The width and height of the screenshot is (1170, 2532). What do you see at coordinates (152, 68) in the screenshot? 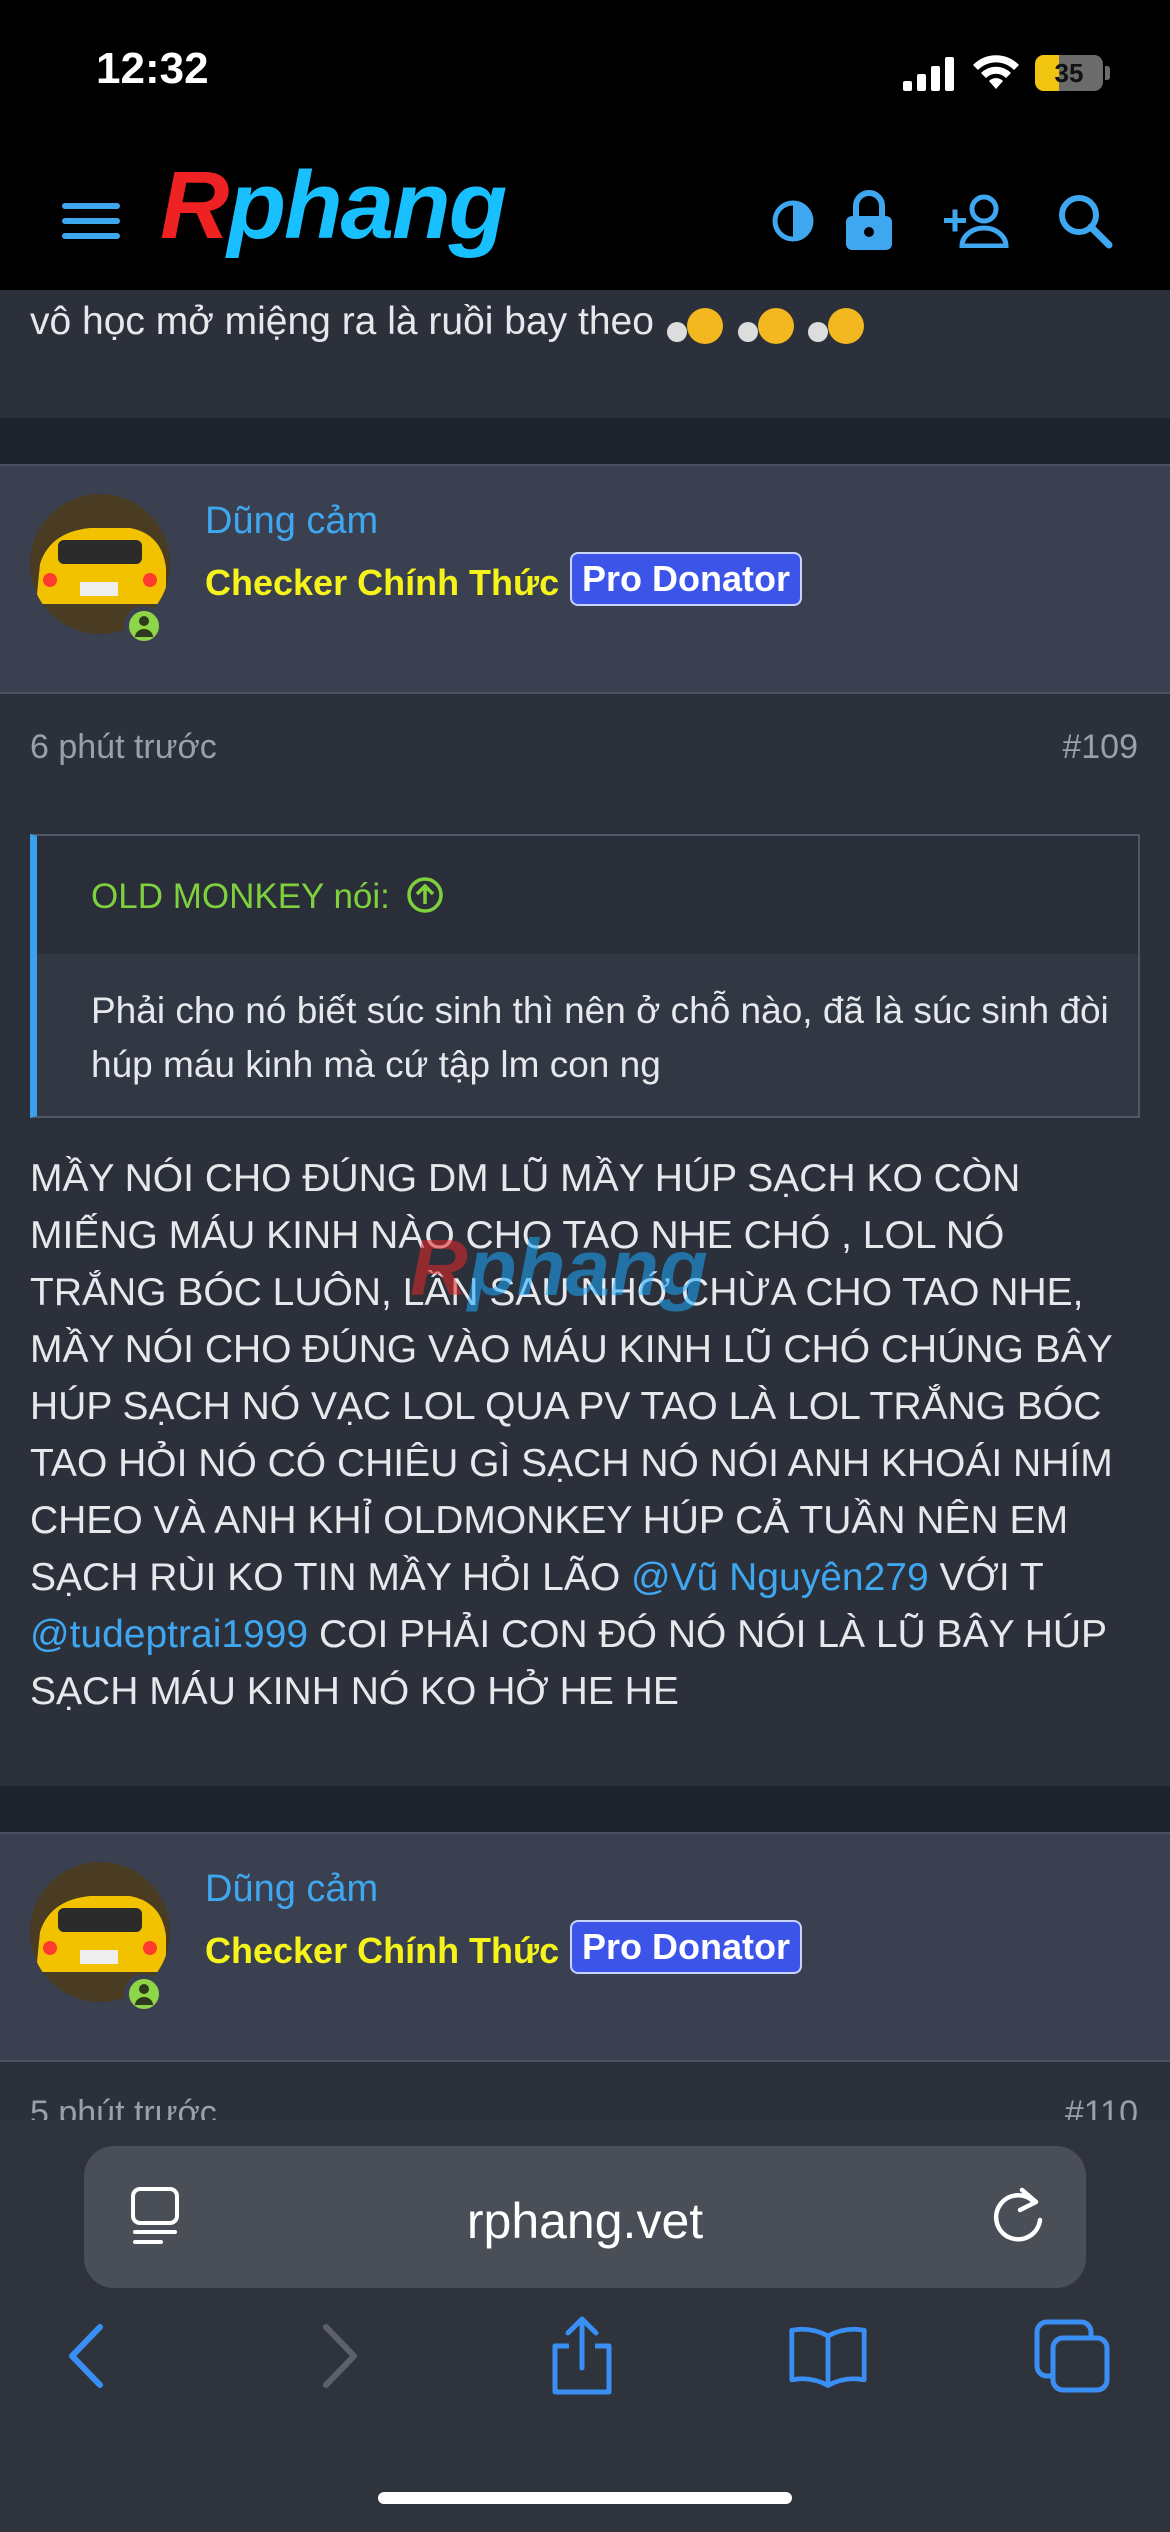
I see `status-time: 12:32` at bounding box center [152, 68].